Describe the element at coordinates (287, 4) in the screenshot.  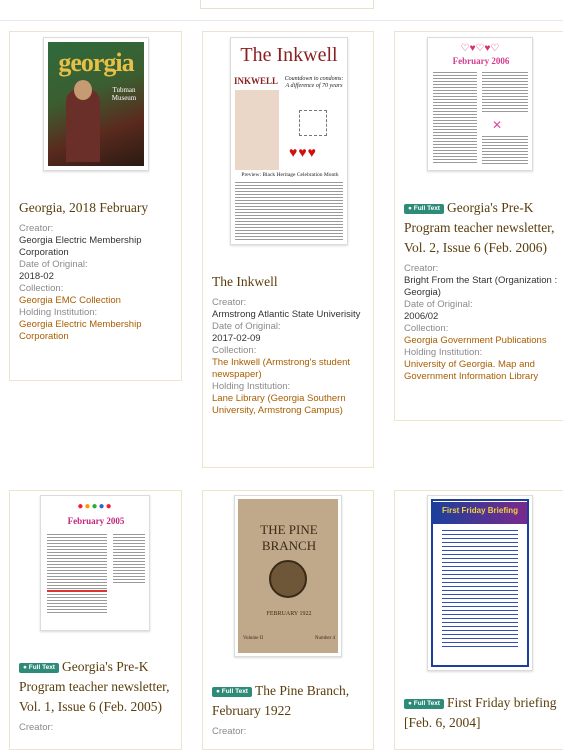
I see `previous-card-bottom` at that location.